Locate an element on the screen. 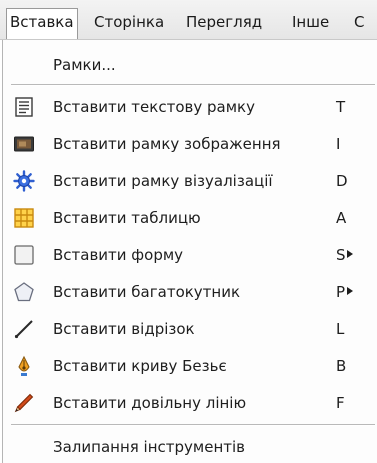  menu-item-label: Вставити криву Безьє is located at coordinates (140, 366).